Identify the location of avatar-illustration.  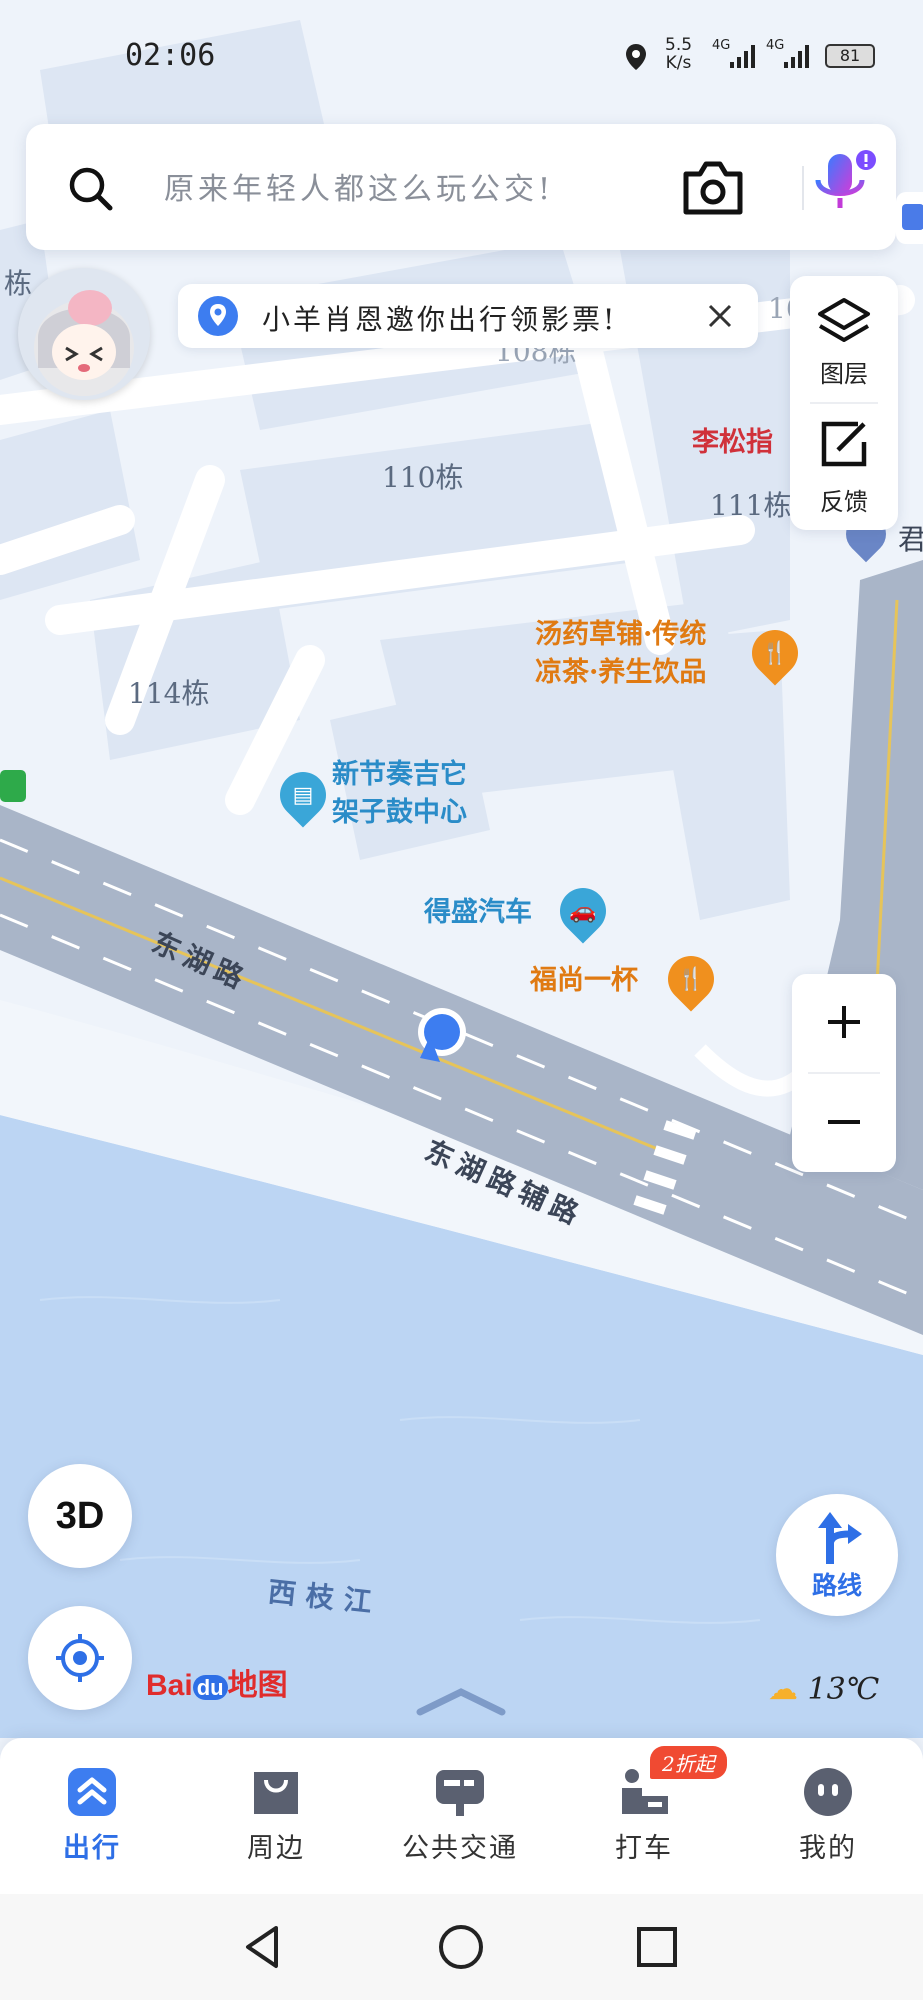
(84, 343).